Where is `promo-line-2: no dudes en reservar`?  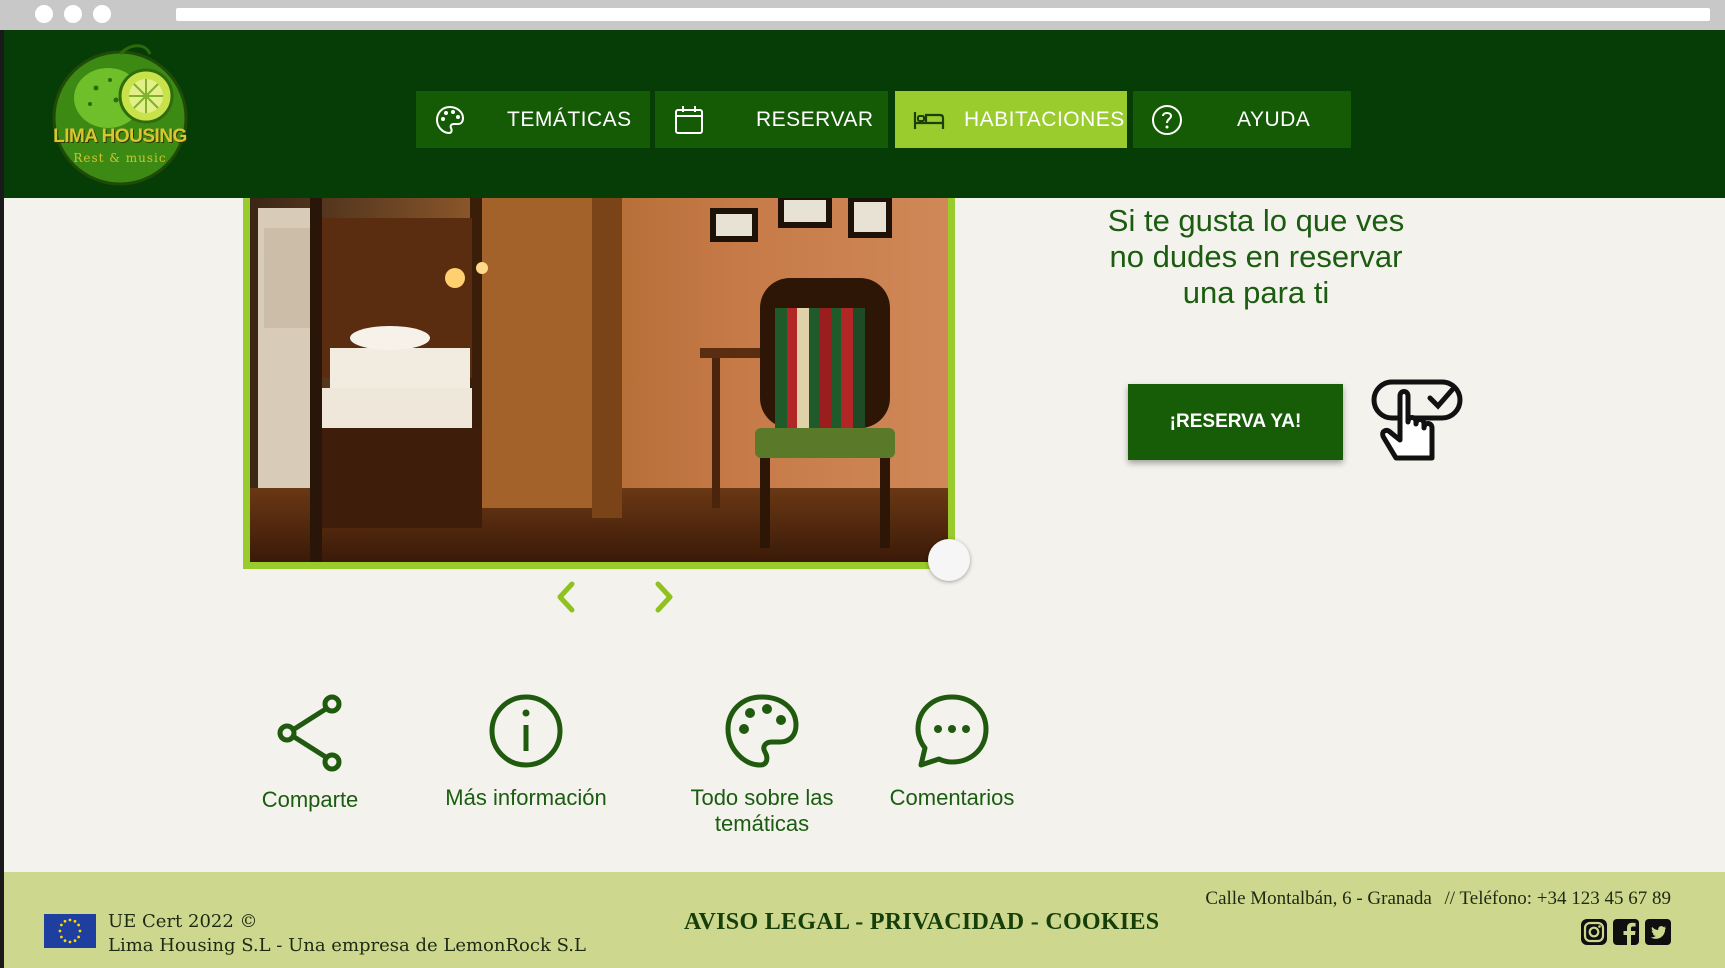
promo-line-2: no dudes en reservar is located at coordinates (1256, 256).